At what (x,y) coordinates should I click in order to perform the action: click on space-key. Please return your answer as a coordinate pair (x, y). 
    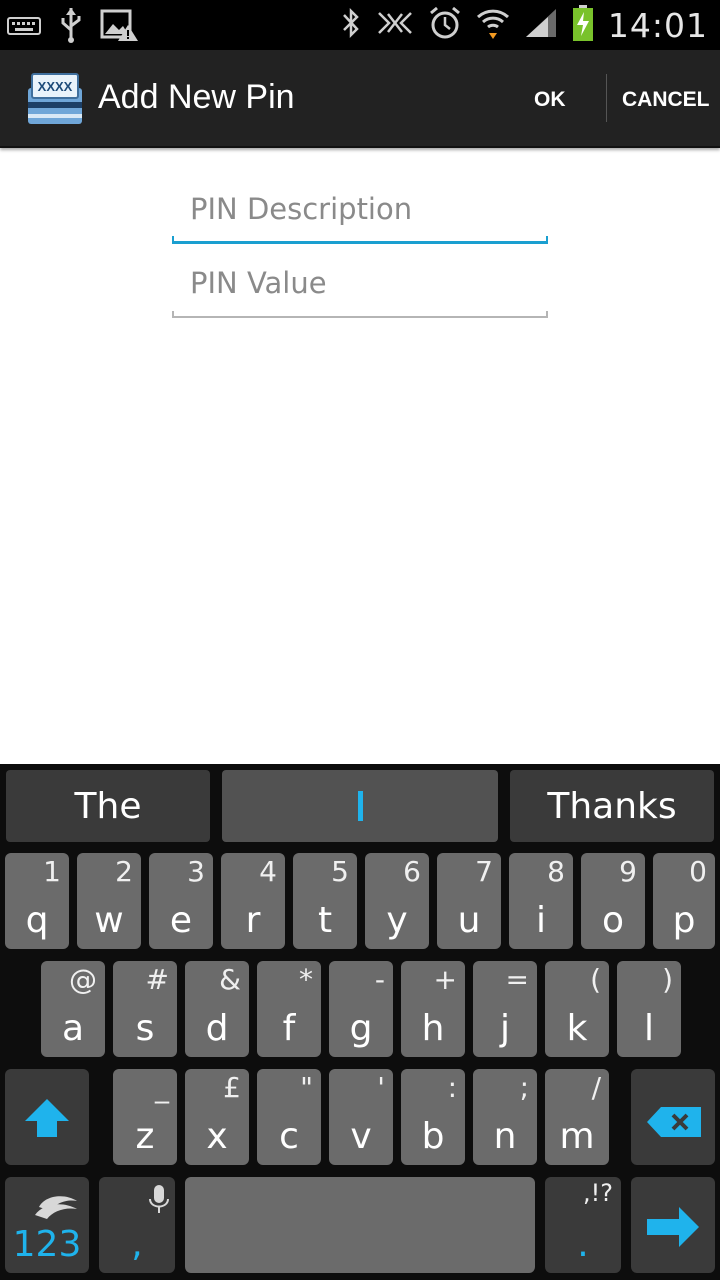
    Looking at the image, I should click on (360, 1225).